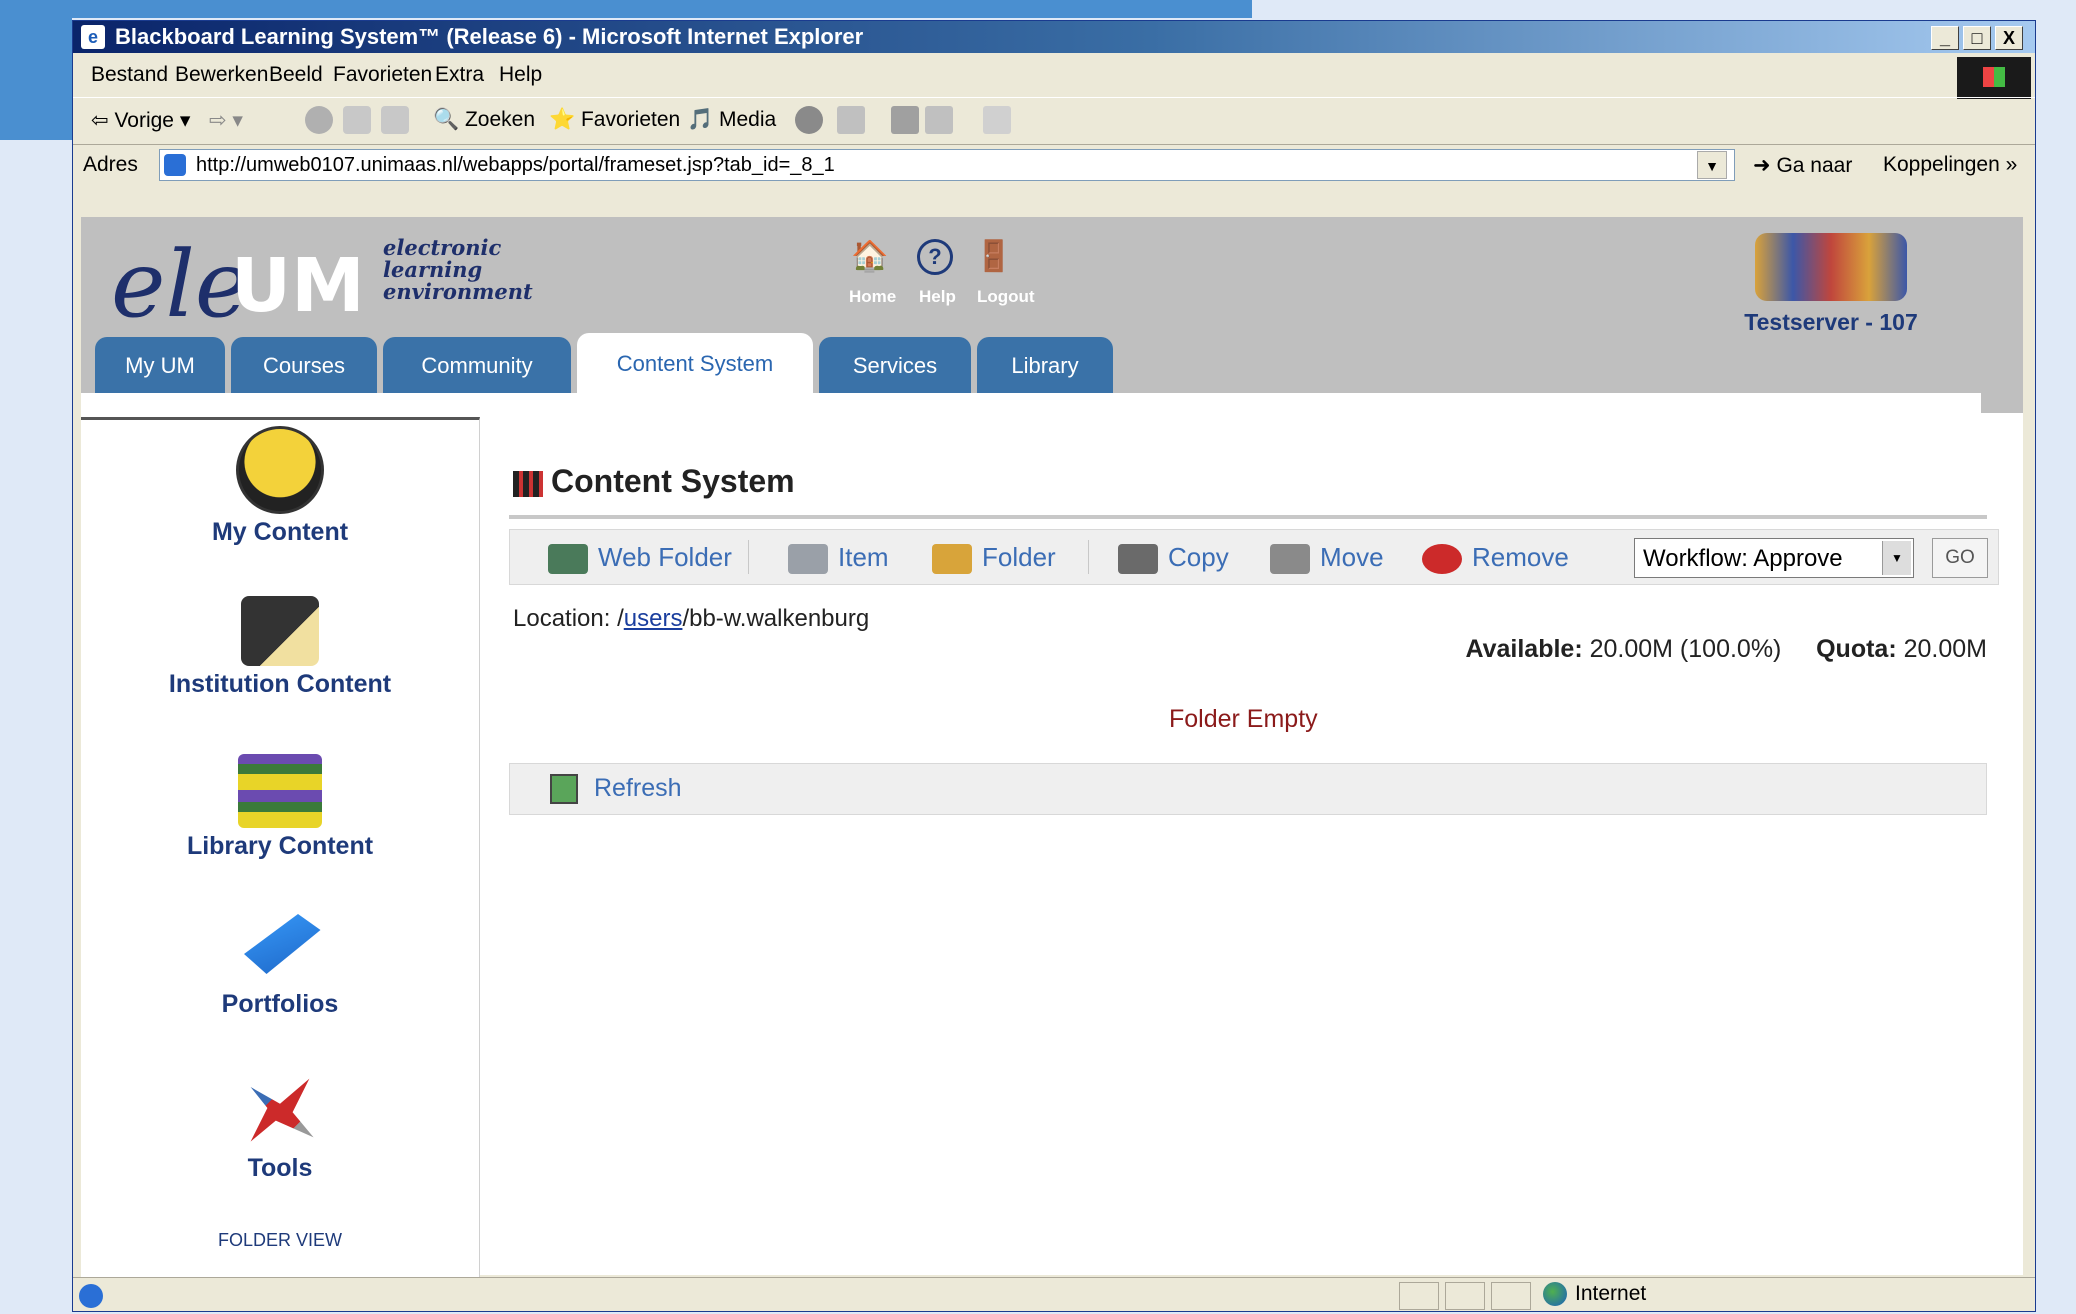 This screenshot has width=2076, height=1314. Describe the element at coordinates (1994, 78) in the screenshot. I see `windows-logo-icon` at that location.